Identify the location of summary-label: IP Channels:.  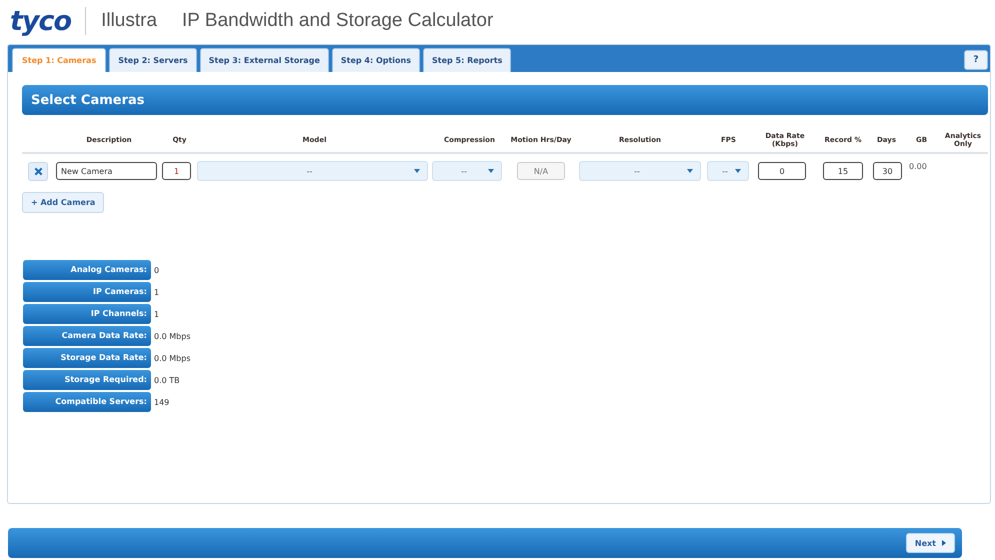
(87, 314).